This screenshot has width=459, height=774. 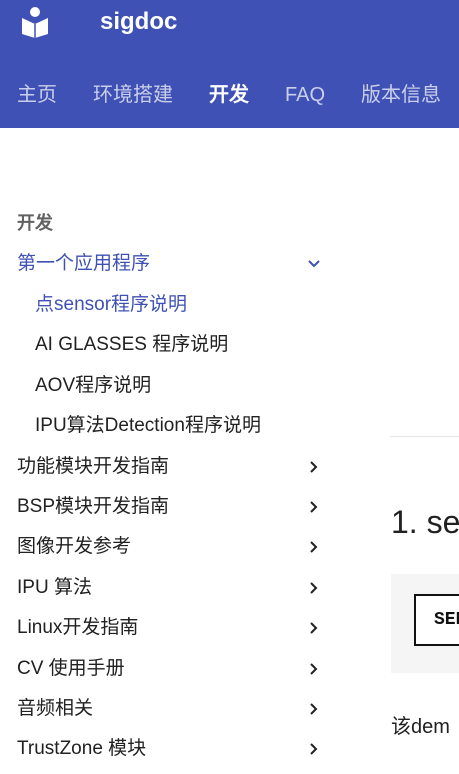 I want to click on nav-item-image-dev-reference: 图像开发参考, so click(x=172, y=547).